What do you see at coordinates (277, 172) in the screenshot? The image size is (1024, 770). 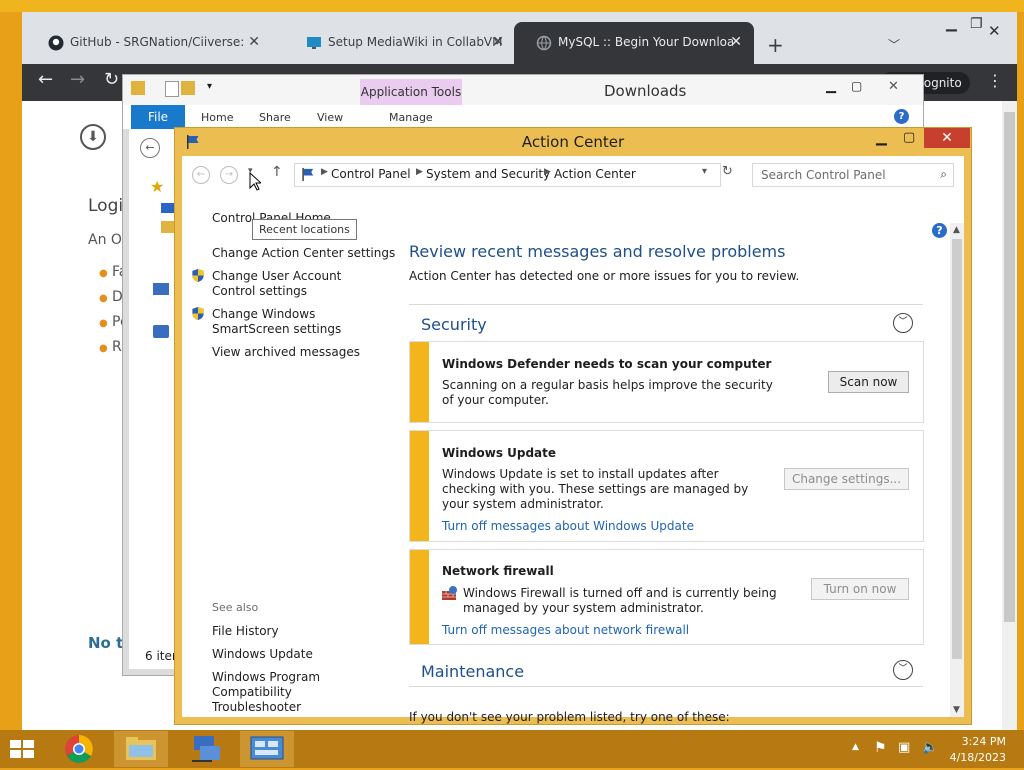 I see `up-arrow-icon: ↑` at bounding box center [277, 172].